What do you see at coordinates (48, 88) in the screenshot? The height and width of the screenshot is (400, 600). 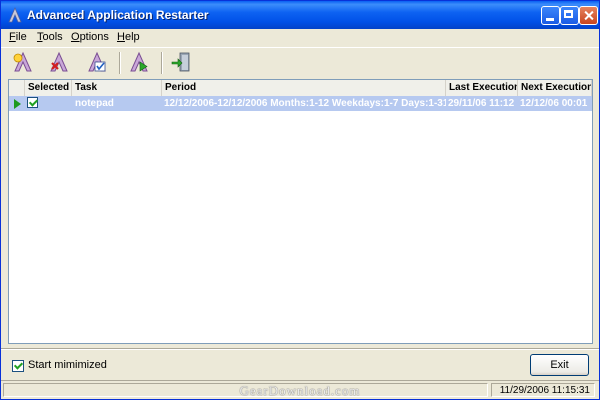 I see `column-selected: Selected` at bounding box center [48, 88].